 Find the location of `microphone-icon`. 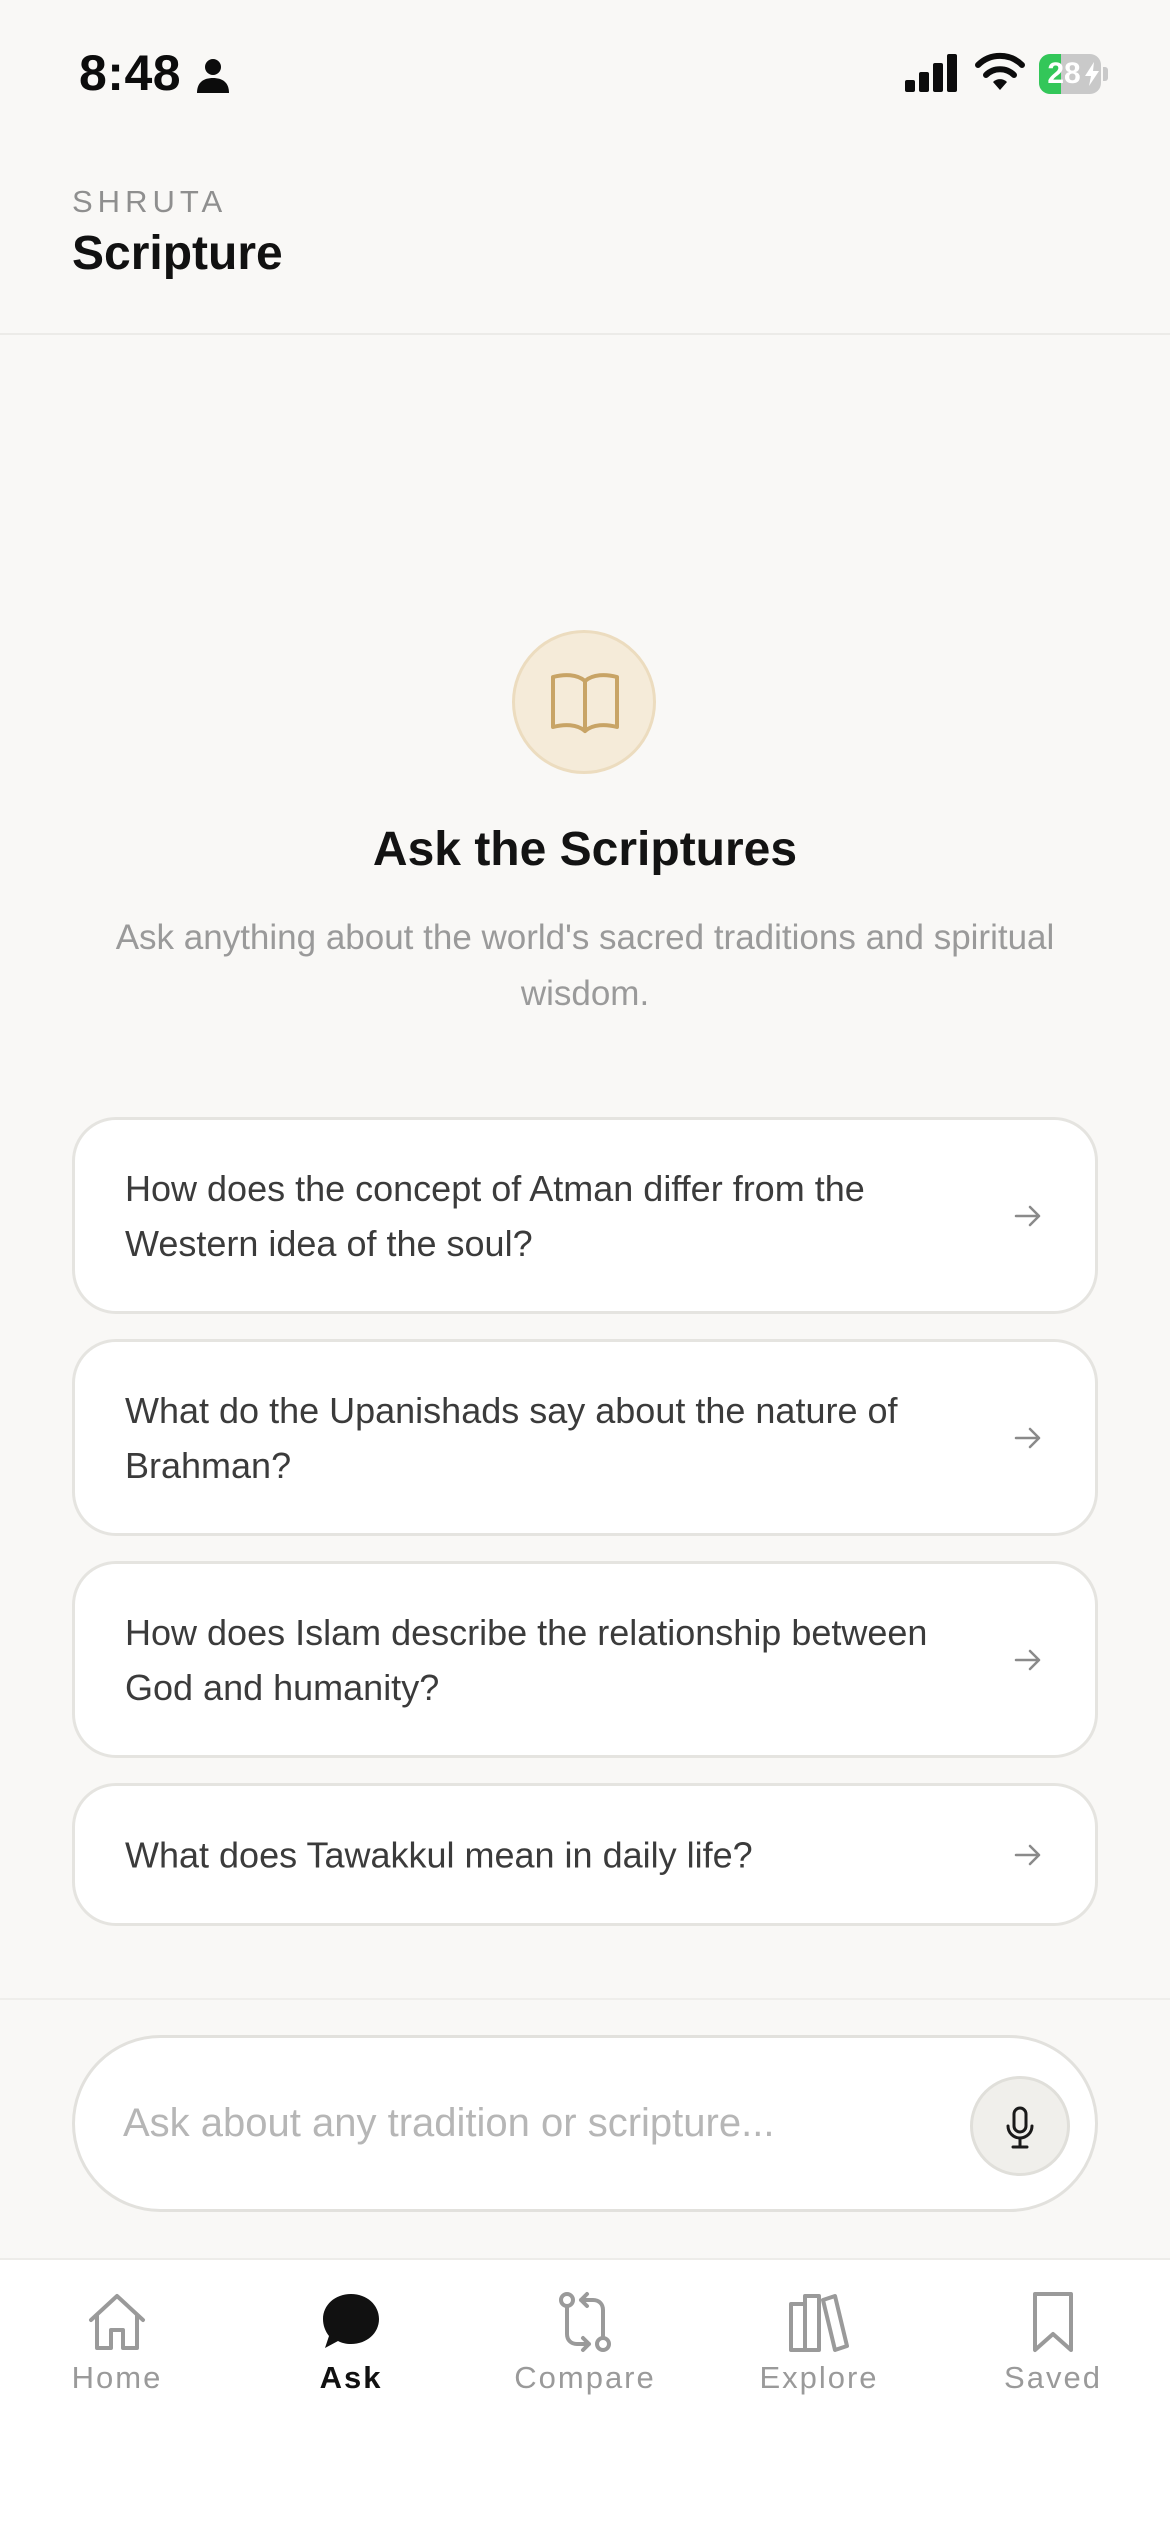

microphone-icon is located at coordinates (1020, 2127).